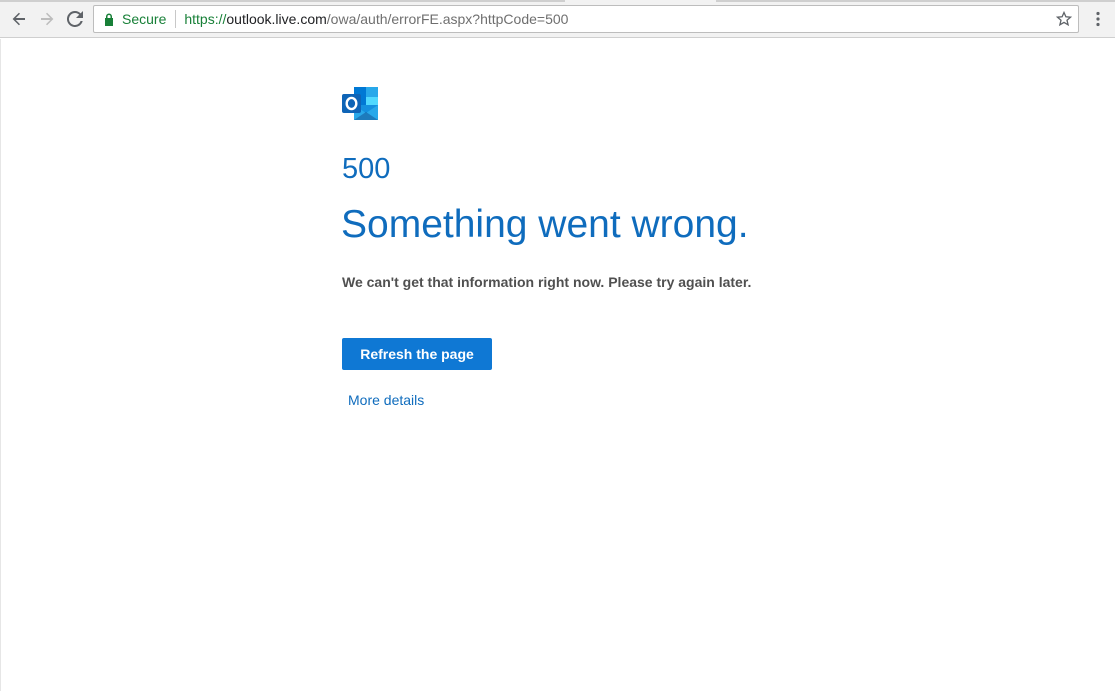  Describe the element at coordinates (417, 354) in the screenshot. I see `refresh-page-button: Refresh the page` at that location.